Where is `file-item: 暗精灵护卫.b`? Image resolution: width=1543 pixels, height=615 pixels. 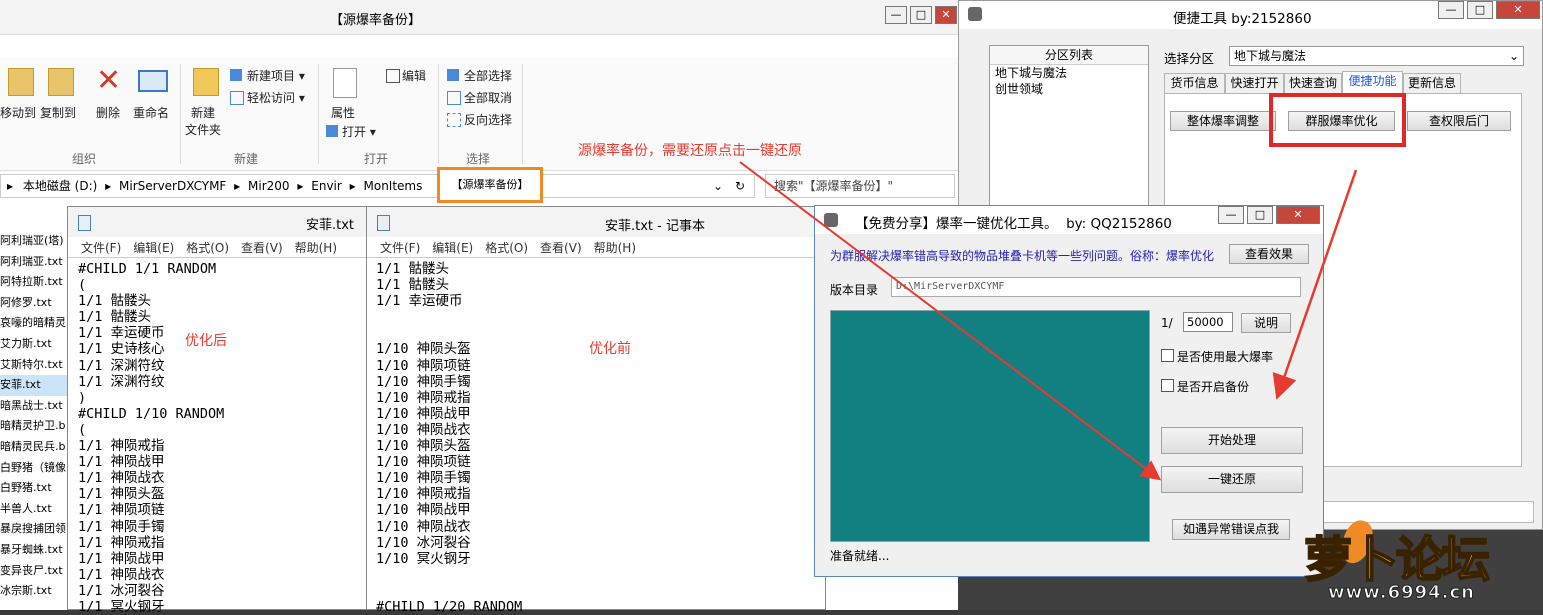 file-item: 暗精灵护卫.b is located at coordinates (35, 426).